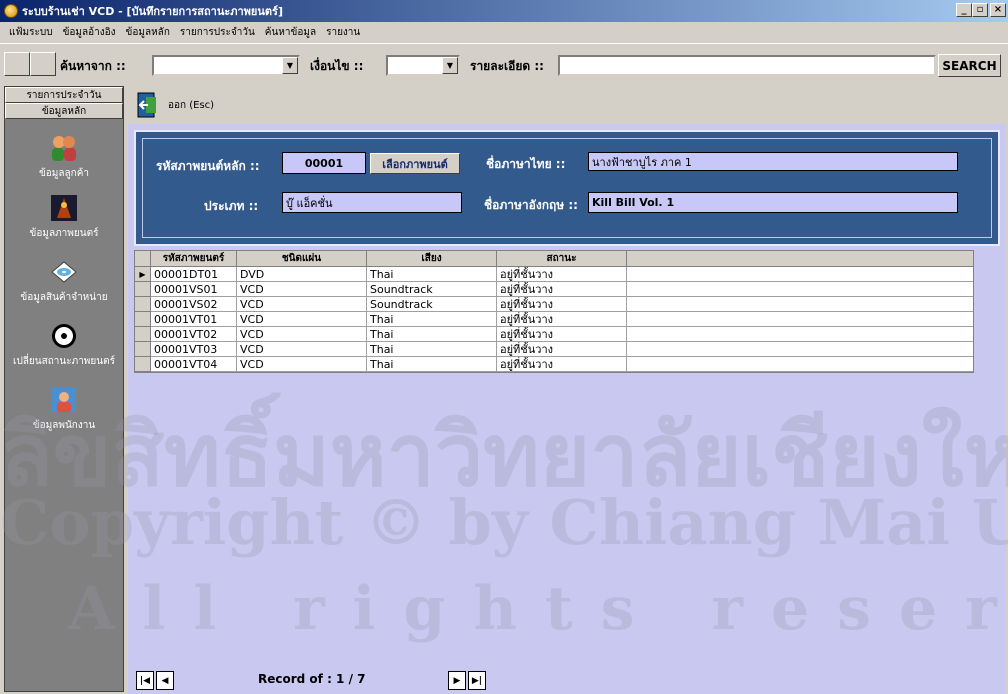  I want to click on table-cell: 00001VT02, so click(194, 334).